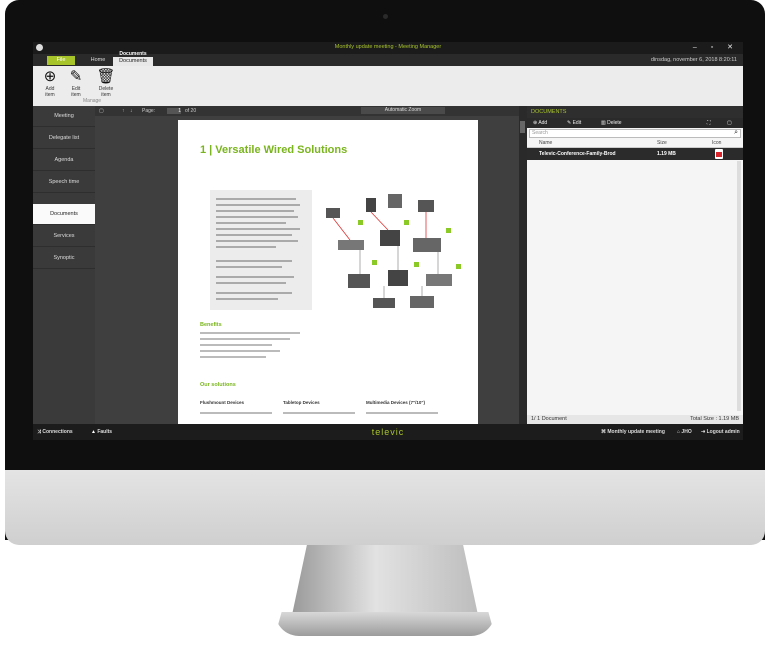 The image size is (772, 647). Describe the element at coordinates (716, 47) in the screenshot. I see `window-controls: – ▫ ✕` at that location.